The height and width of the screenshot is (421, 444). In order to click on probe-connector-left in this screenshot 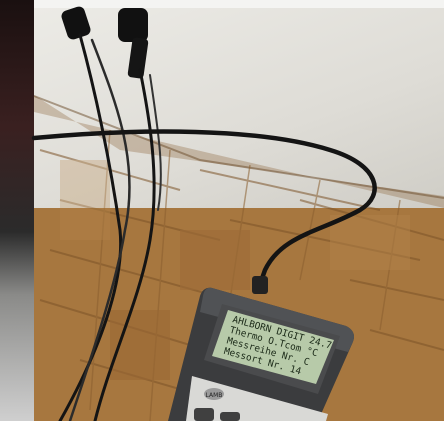, I will do `click(76, 23)`.